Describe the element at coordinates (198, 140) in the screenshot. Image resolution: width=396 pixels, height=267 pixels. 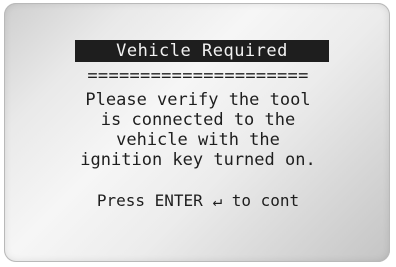
I see `message-line-3: vehicle with the` at that location.